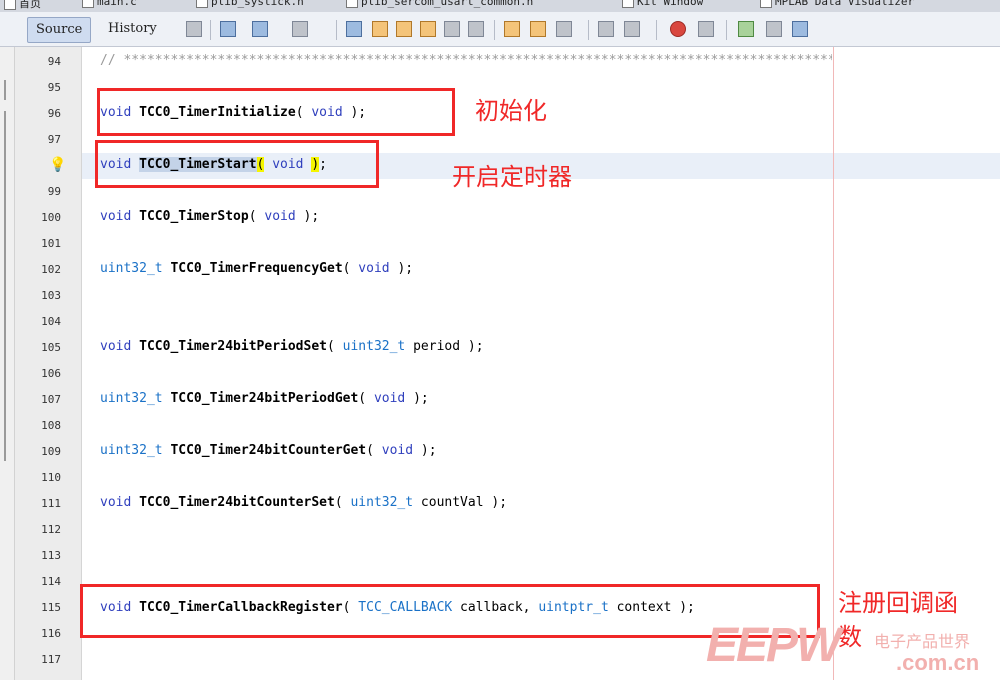  Describe the element at coordinates (54, 139) in the screenshot. I see `line-number: 97` at that location.